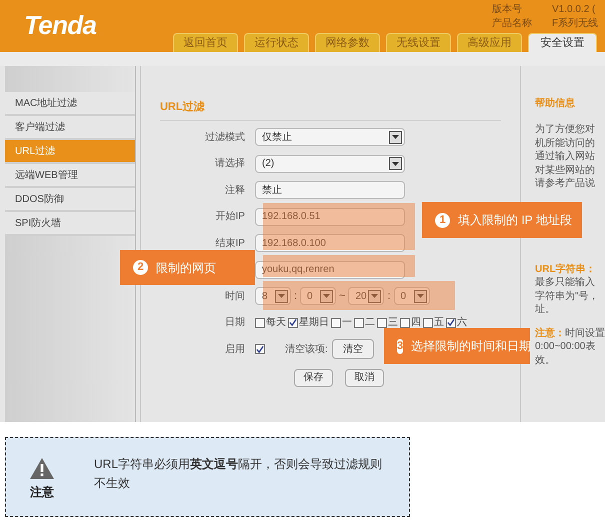 This screenshot has width=605, height=524. Describe the element at coordinates (276, 42) in the screenshot. I see `nav-tab: 运行状态` at that location.